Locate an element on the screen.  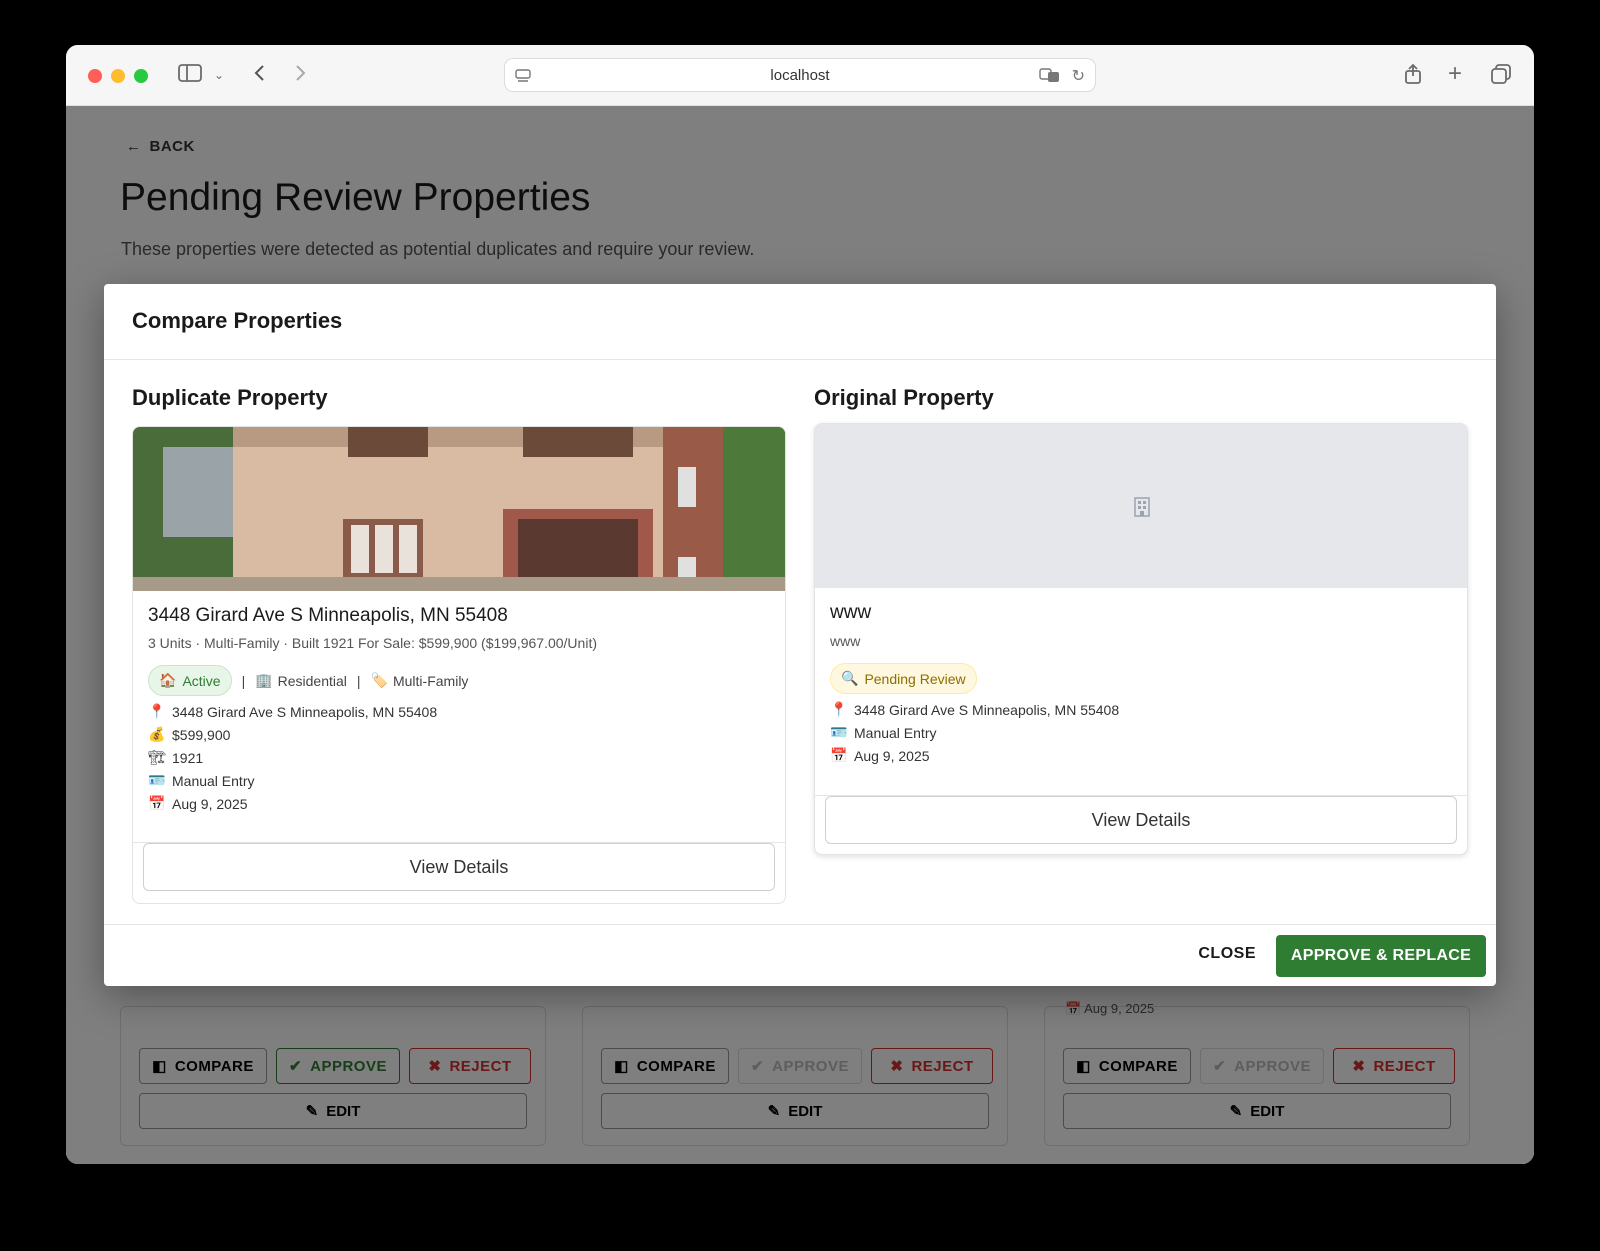
status-badge: 🔍 Pending Review is located at coordinates (903, 678).